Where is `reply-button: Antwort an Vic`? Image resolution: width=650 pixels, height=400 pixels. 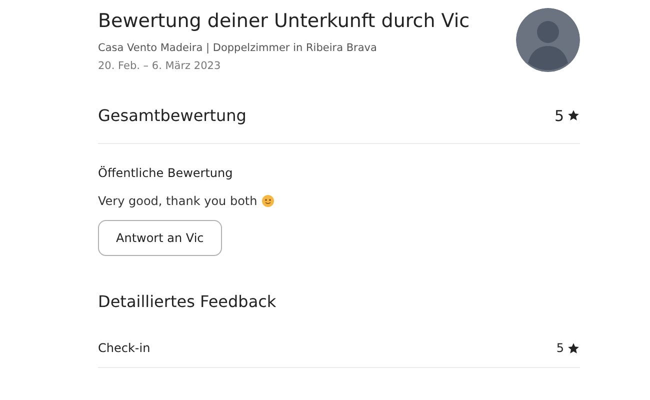 reply-button: Antwort an Vic is located at coordinates (160, 238).